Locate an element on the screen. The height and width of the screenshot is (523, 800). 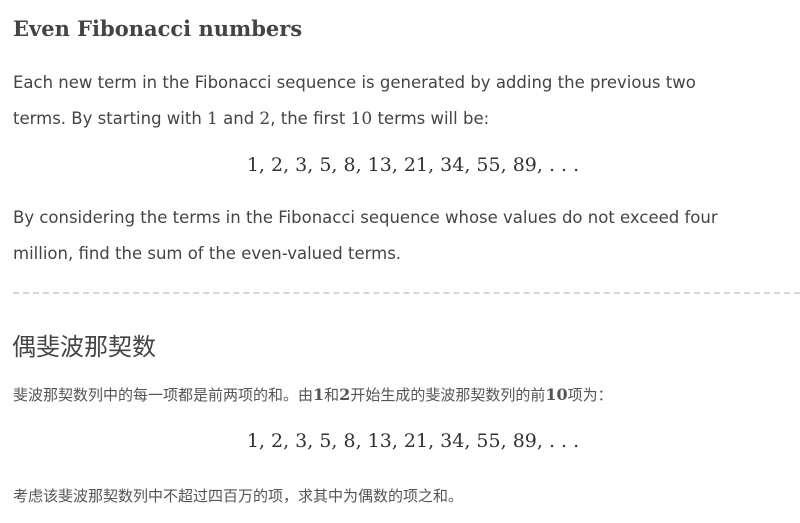
chinese-math-2: 2 is located at coordinates (345, 394).